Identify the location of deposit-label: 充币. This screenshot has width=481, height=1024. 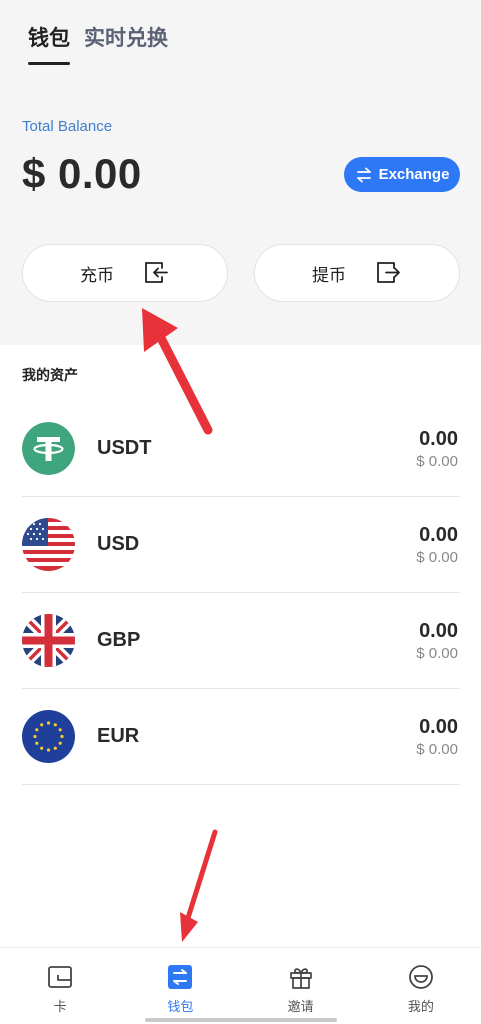
(97, 275).